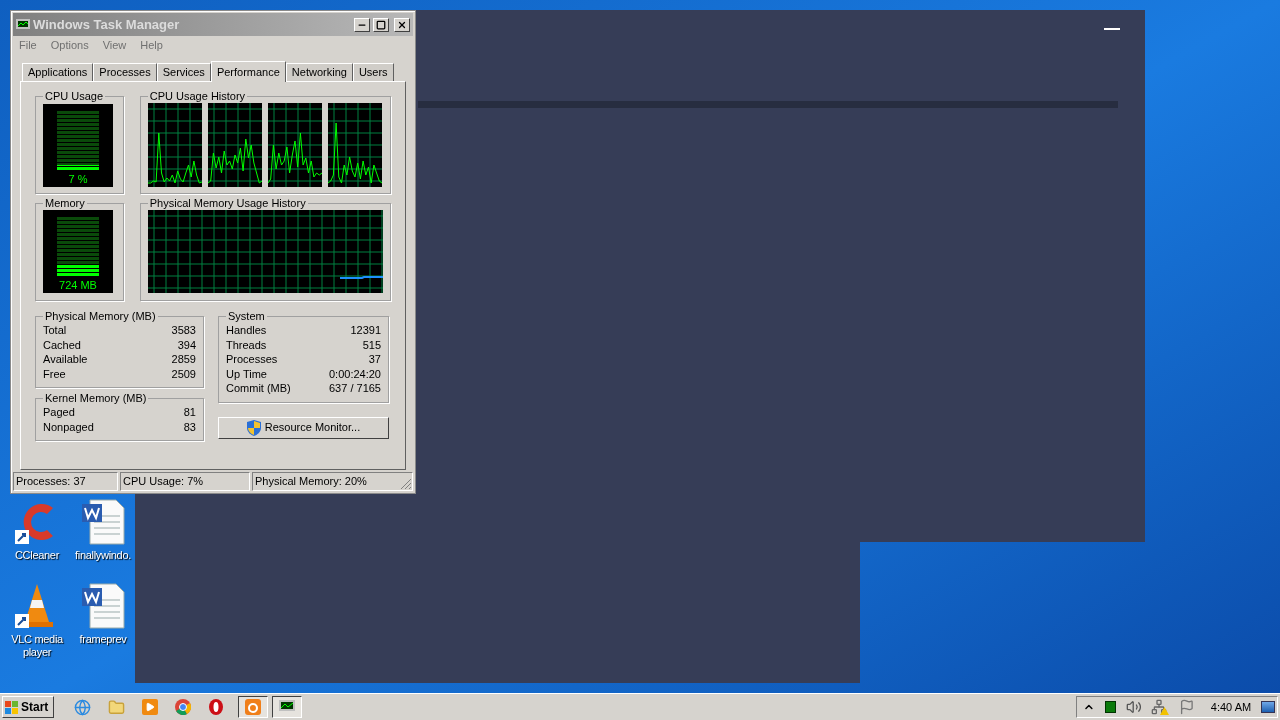 This screenshot has width=1280, height=720. I want to click on stat-value: 37, so click(374, 359).